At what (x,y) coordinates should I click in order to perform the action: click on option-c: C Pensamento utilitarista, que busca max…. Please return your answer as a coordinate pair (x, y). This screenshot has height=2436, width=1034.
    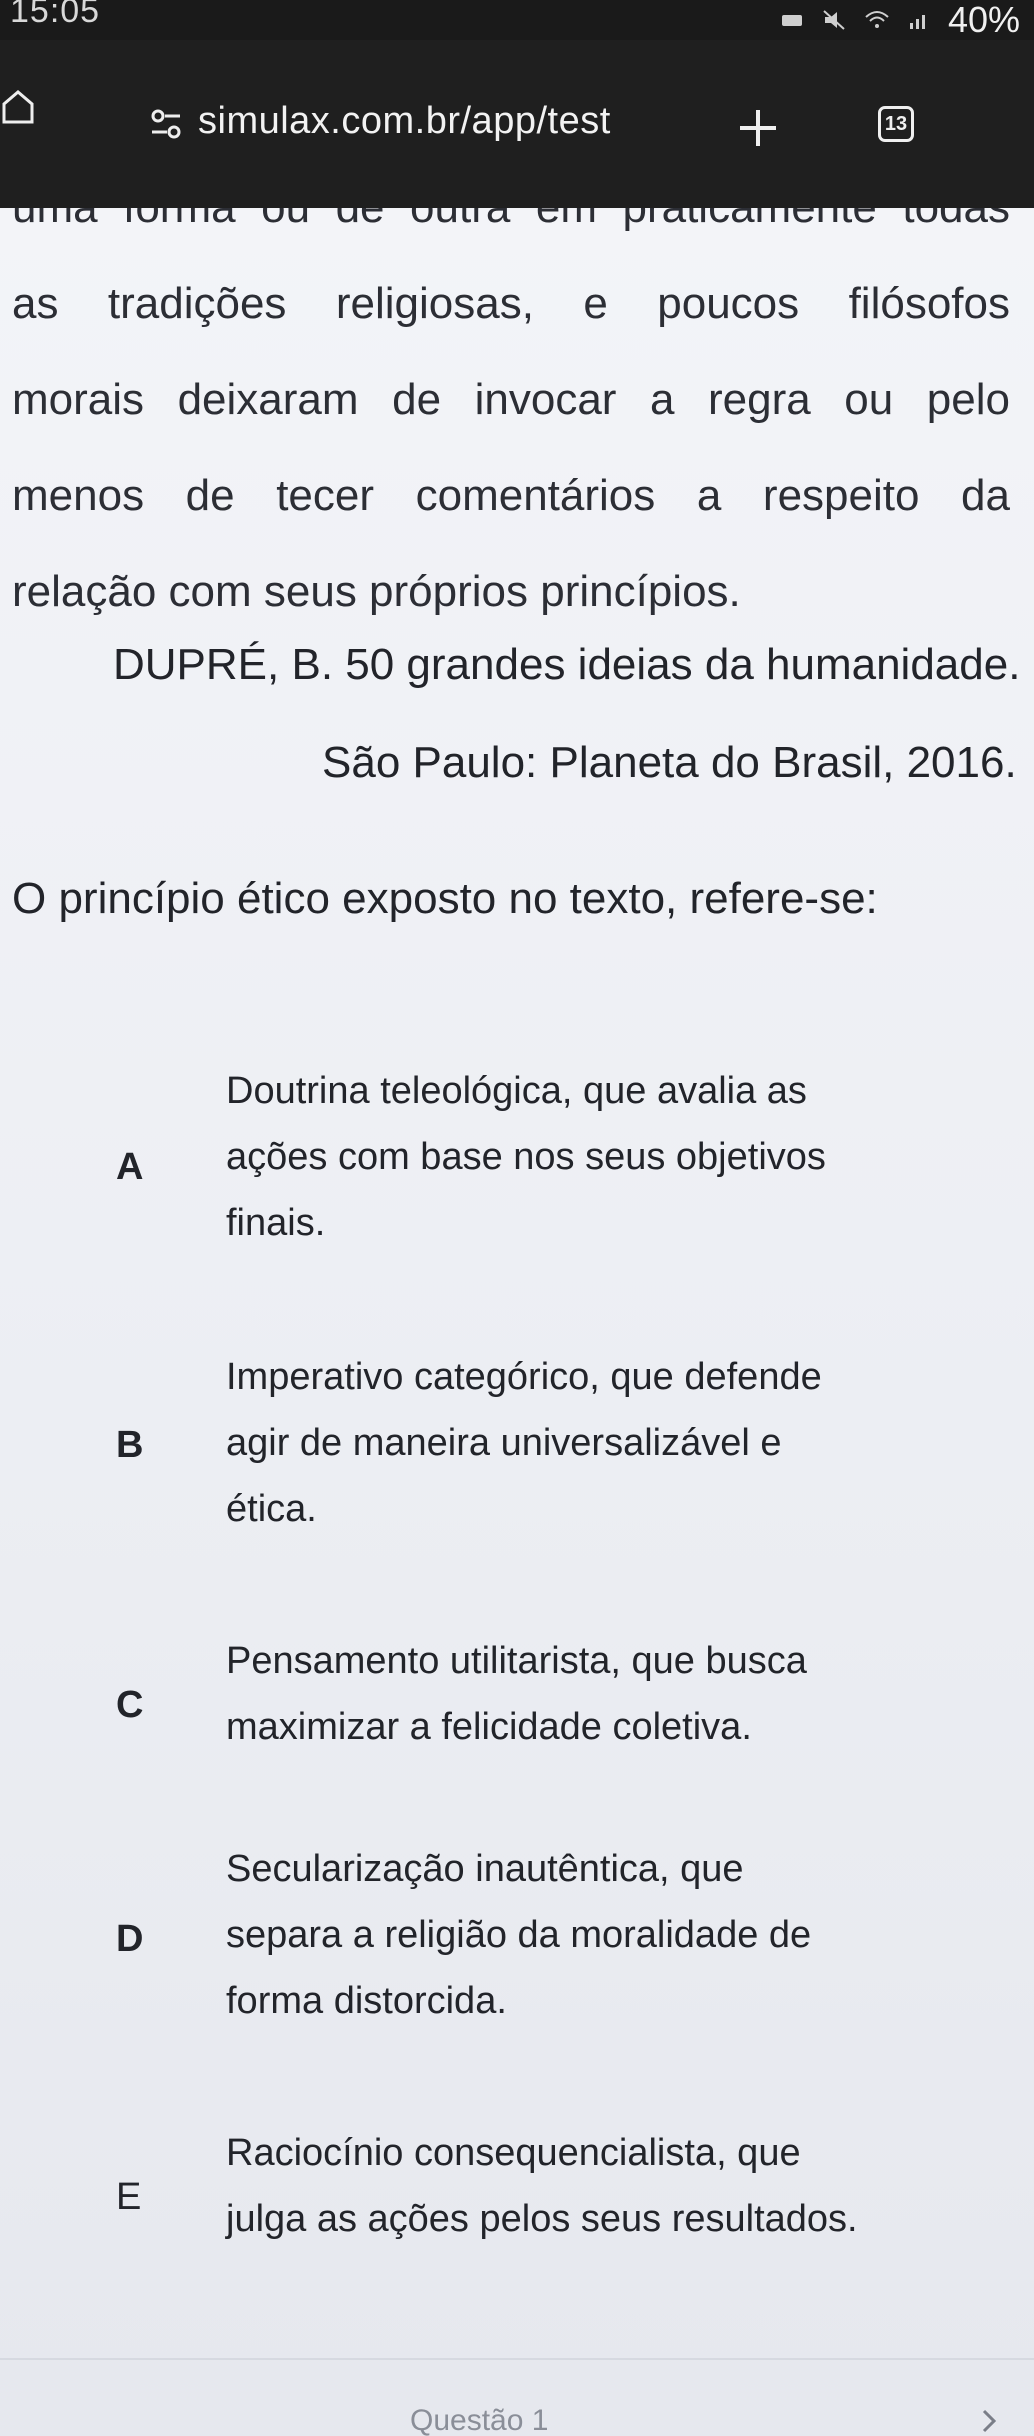
    Looking at the image, I should click on (517, 1708).